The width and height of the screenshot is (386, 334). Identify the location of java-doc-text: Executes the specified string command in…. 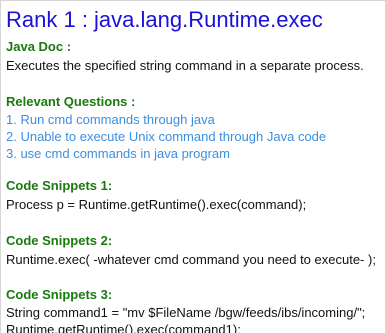
(185, 65).